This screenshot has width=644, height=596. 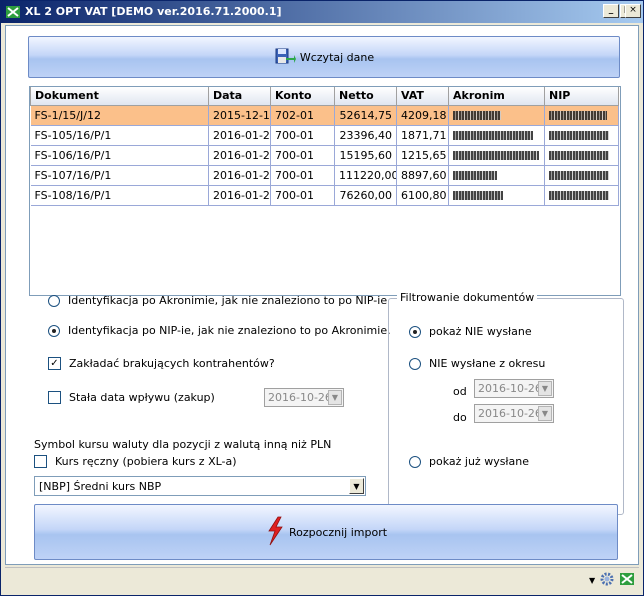 What do you see at coordinates (119, 155) in the screenshot?
I see `cell-dokument: FS-106/16/P/1` at bounding box center [119, 155].